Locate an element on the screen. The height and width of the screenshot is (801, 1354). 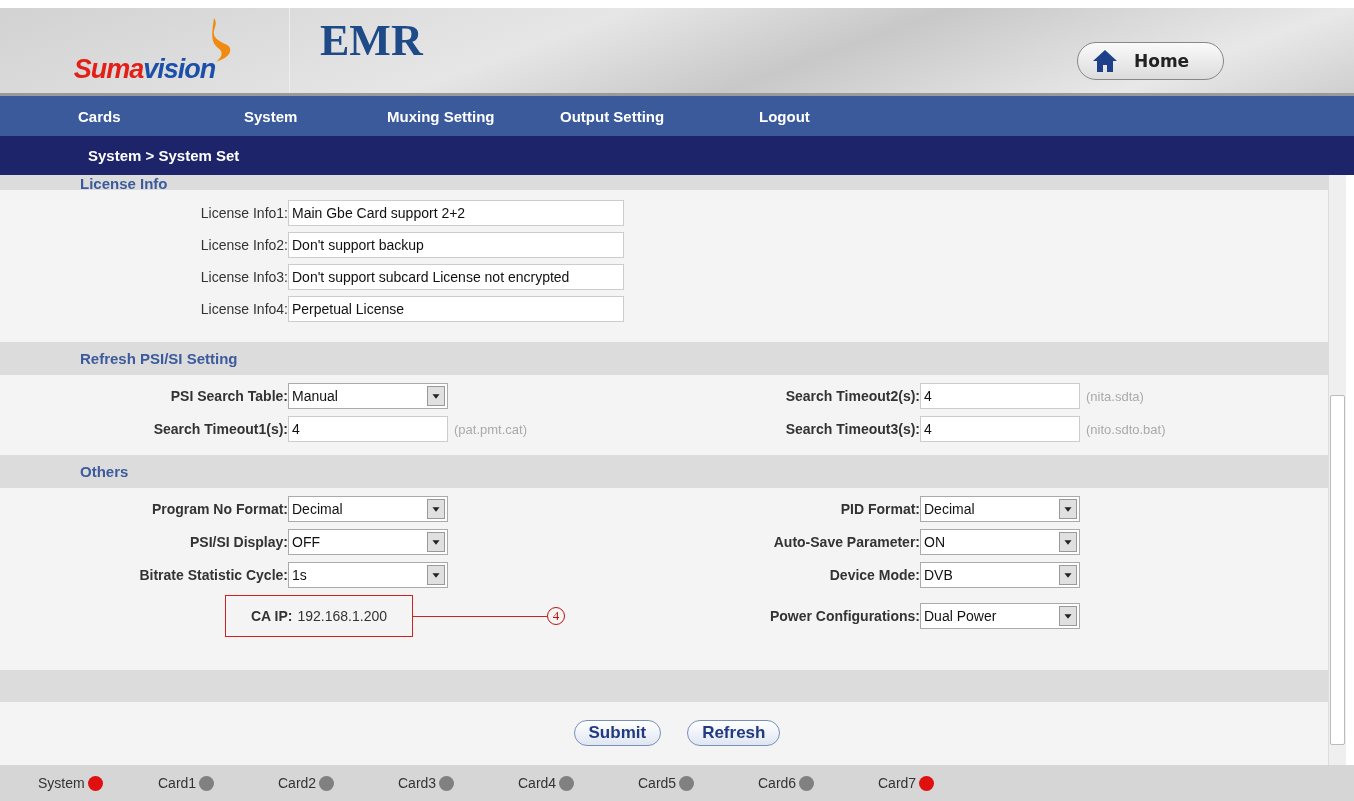
action-button: Refresh is located at coordinates (734, 732).